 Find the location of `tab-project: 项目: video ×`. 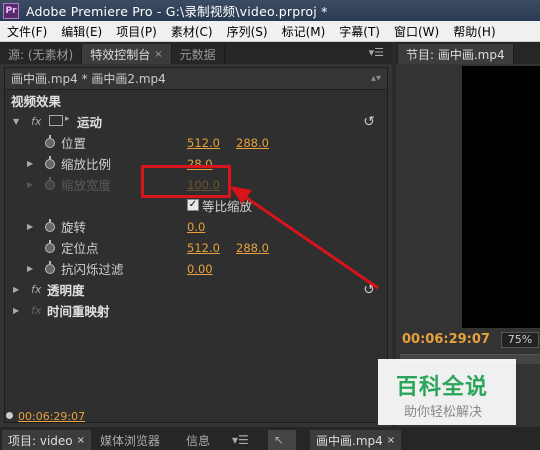

tab-project: 项目: video × is located at coordinates (47, 440).